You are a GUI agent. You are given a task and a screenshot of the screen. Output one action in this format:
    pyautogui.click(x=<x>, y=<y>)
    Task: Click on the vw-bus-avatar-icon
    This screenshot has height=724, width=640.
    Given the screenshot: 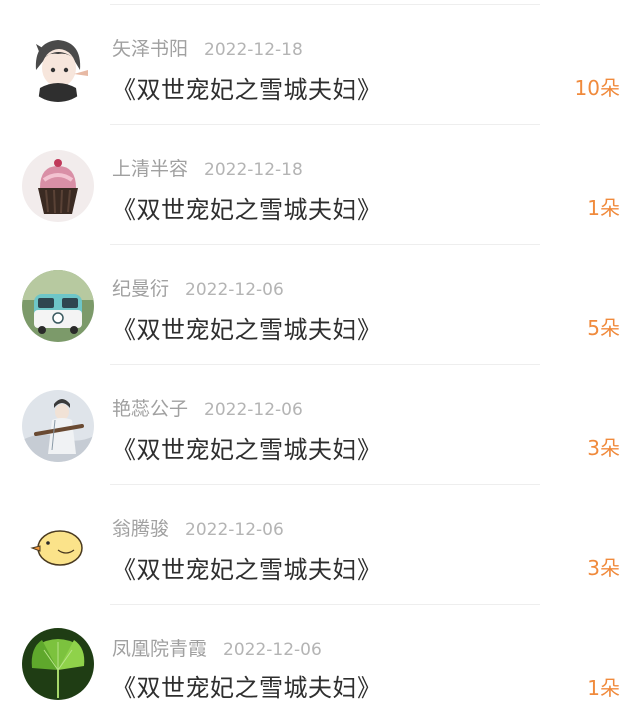 What is the action you would take?
    pyautogui.click(x=58, y=306)
    